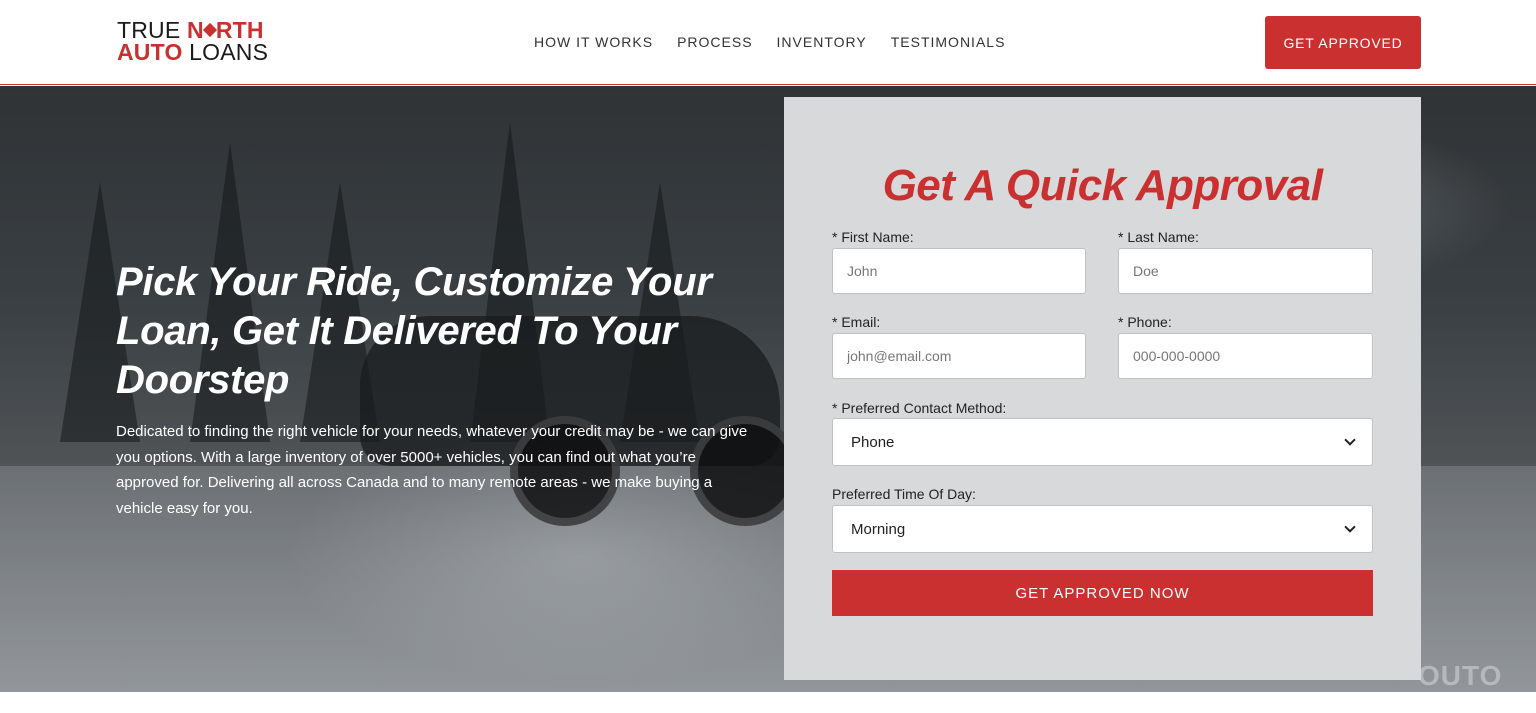 This screenshot has height=713, width=1536. Describe the element at coordinates (1343, 42) in the screenshot. I see `get-approved-button: GET APPROVED` at that location.